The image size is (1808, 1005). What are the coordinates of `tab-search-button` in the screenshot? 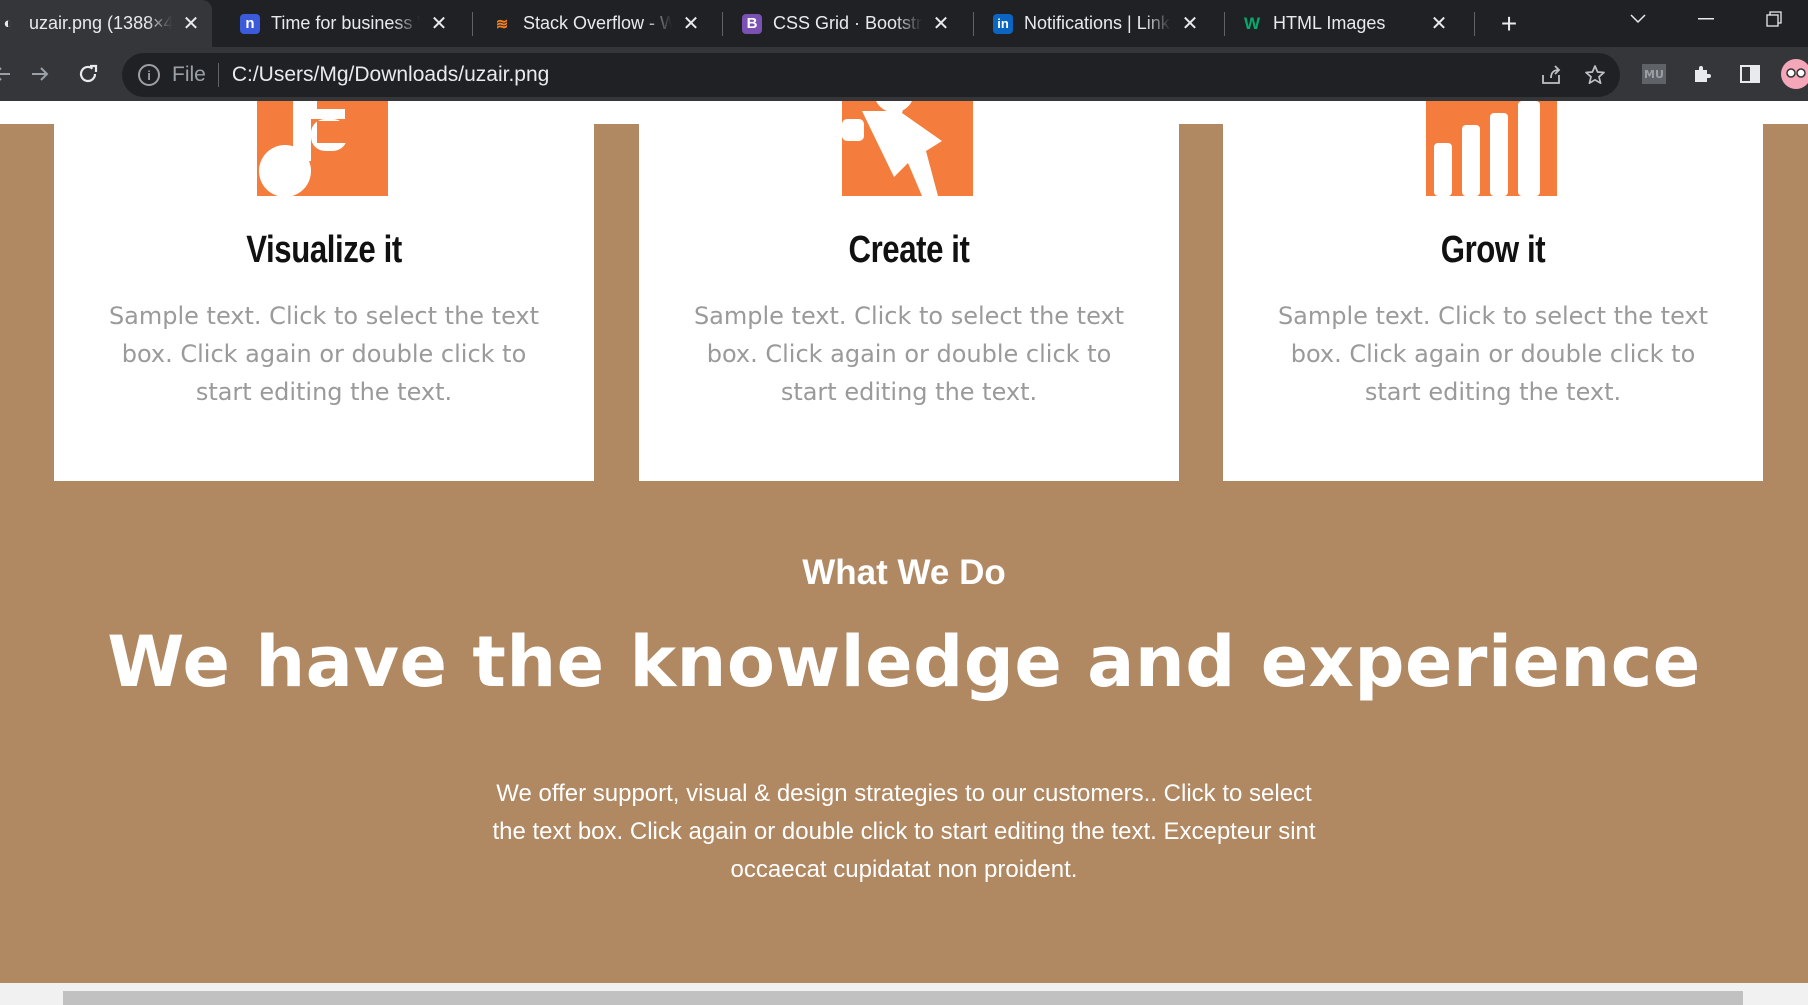 It's located at (1638, 19).